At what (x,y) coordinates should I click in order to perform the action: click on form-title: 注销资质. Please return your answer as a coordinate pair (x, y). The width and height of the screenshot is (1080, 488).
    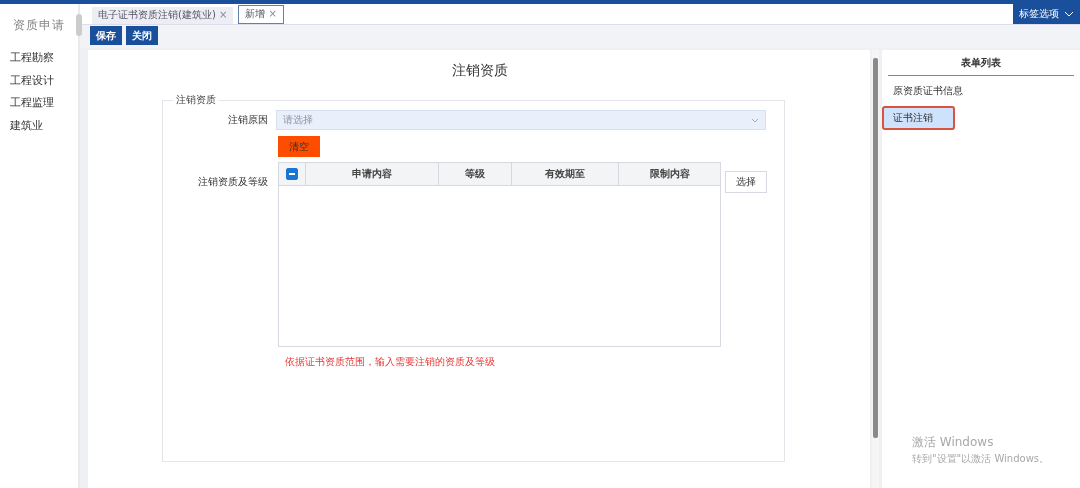
    Looking at the image, I should click on (480, 71).